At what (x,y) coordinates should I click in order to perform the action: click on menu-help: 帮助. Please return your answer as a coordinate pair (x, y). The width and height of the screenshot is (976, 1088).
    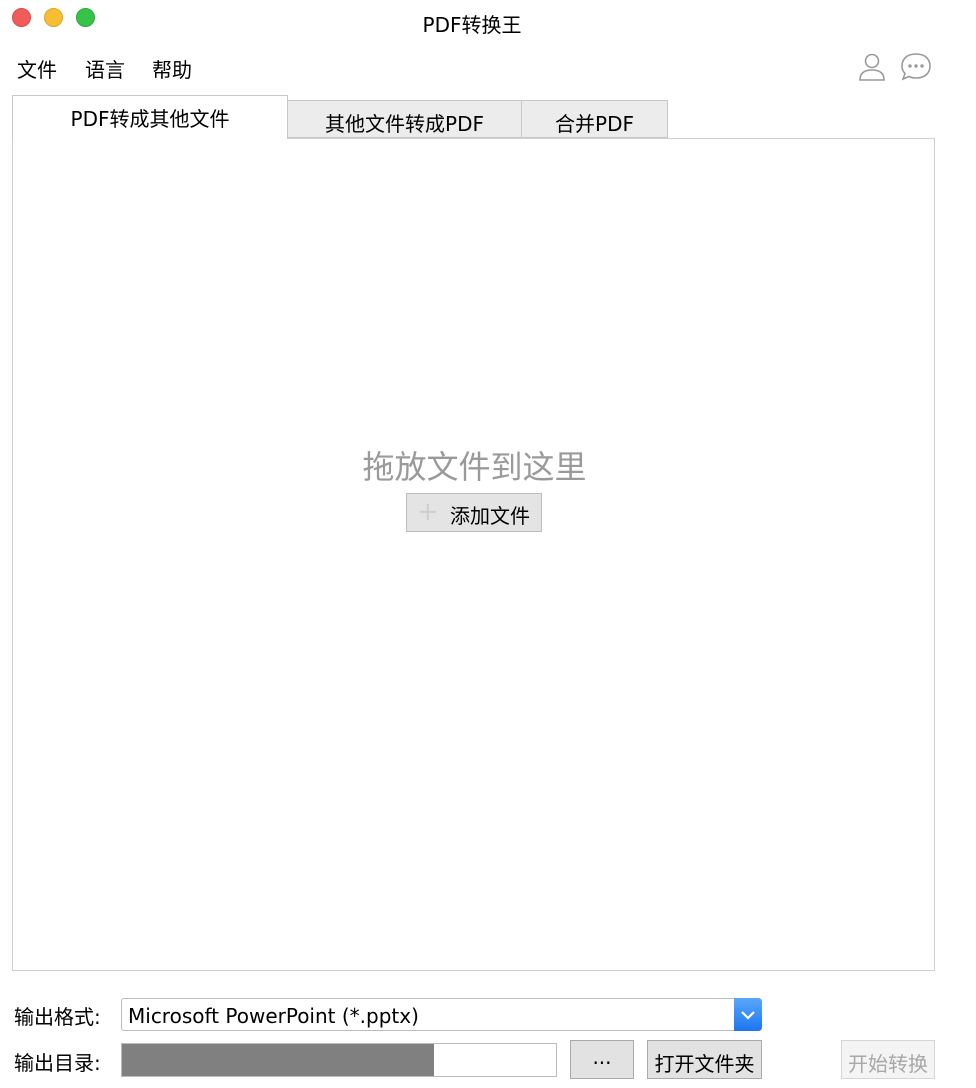
    Looking at the image, I should click on (172, 68).